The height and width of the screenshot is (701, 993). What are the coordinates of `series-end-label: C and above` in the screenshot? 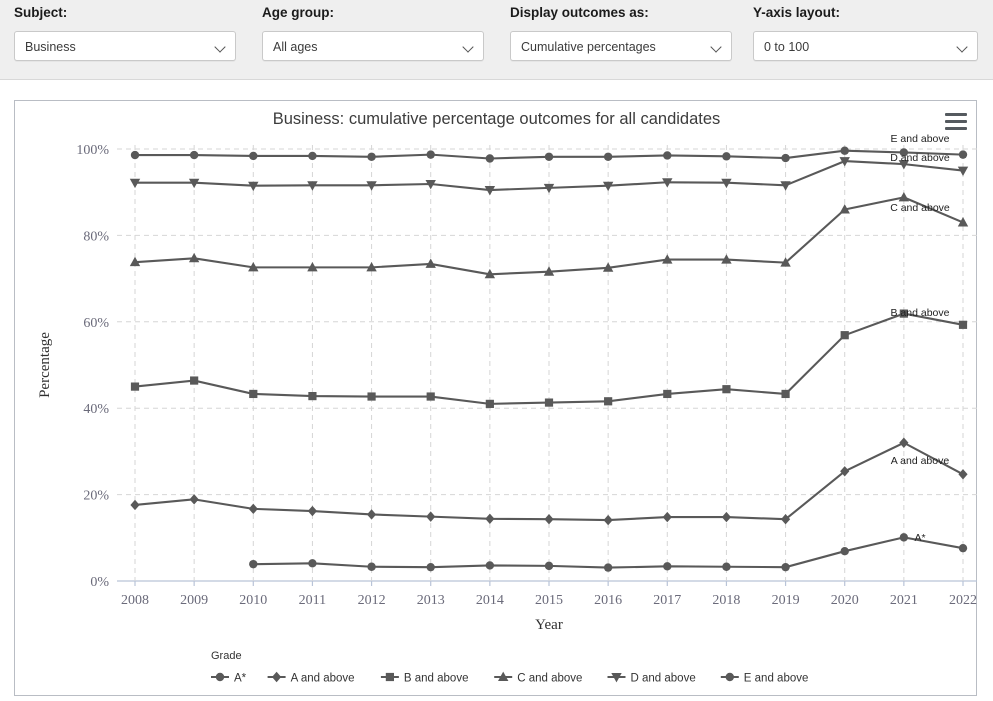 It's located at (920, 208).